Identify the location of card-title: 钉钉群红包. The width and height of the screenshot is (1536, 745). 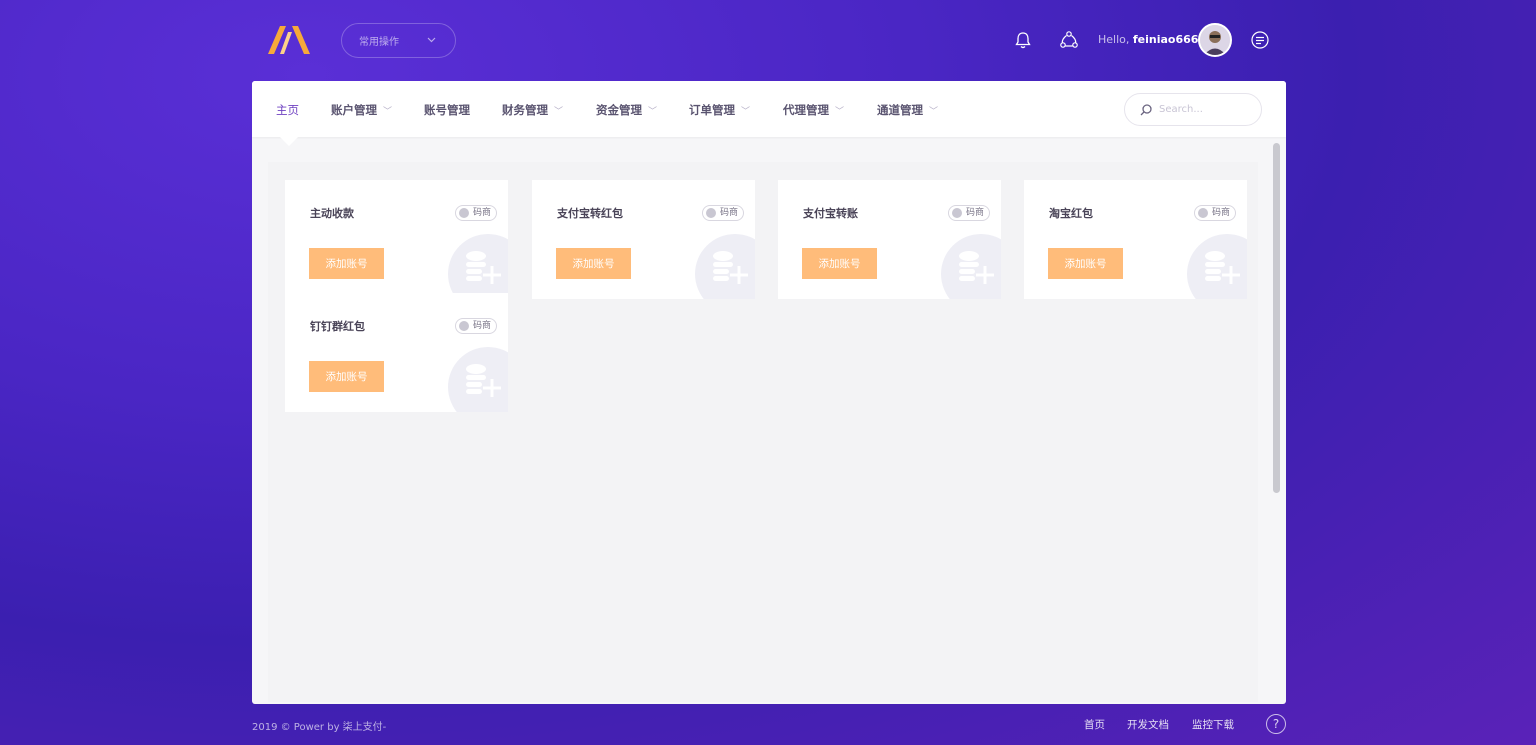
(337, 326).